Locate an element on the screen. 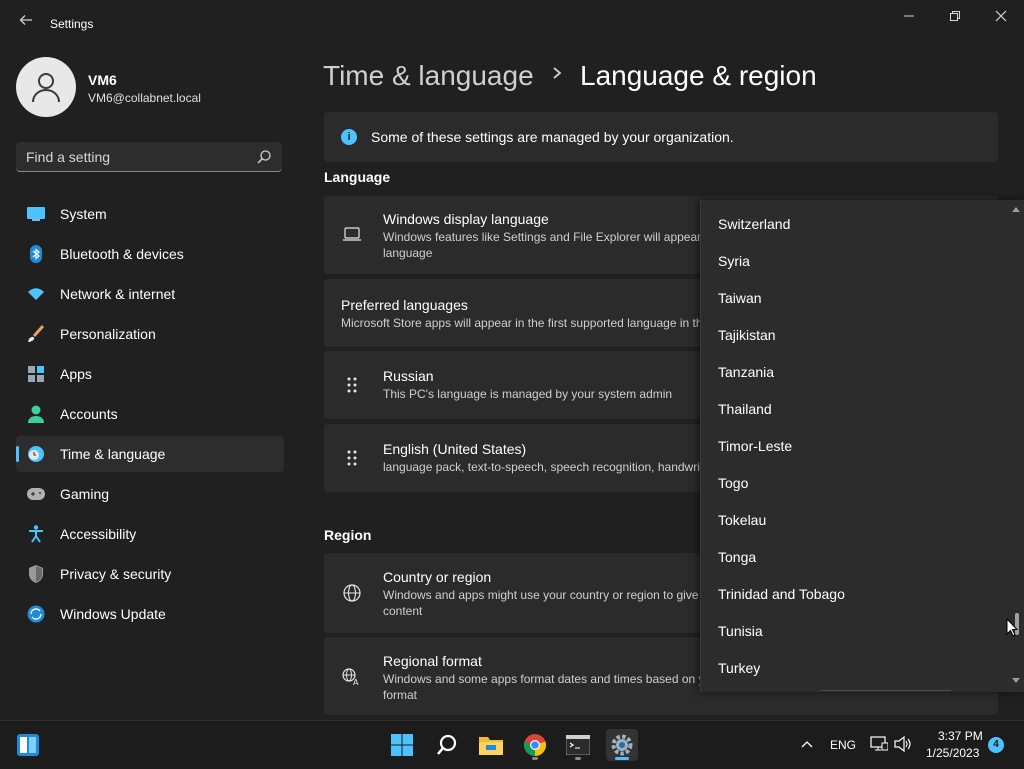 This screenshot has width=1024, height=769. file-explorer-icon is located at coordinates (491, 745).